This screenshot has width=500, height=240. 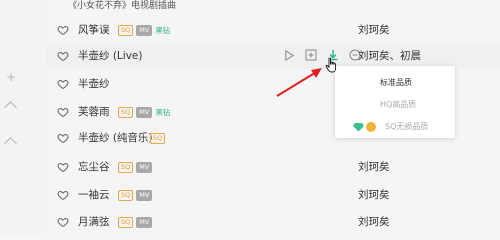 What do you see at coordinates (299, 82) in the screenshot?
I see `annotation-arrow-icon` at bounding box center [299, 82].